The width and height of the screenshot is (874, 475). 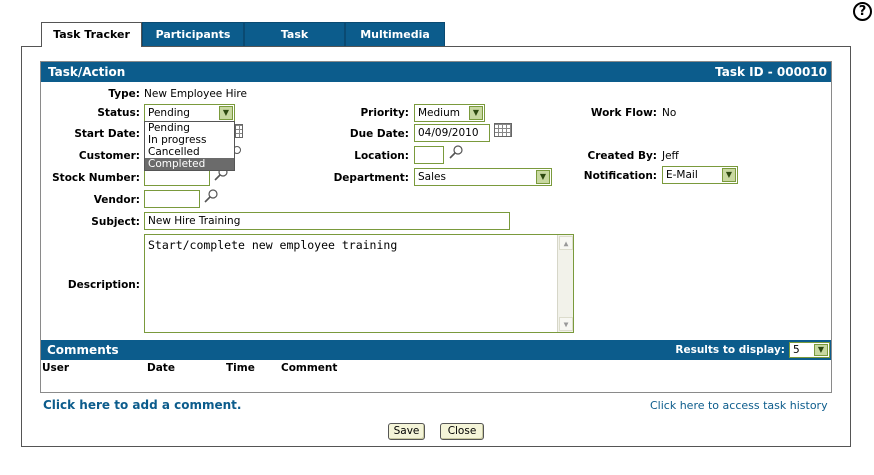 What do you see at coordinates (273, 245) in the screenshot?
I see `description-text: Start/complete new employee training` at bounding box center [273, 245].